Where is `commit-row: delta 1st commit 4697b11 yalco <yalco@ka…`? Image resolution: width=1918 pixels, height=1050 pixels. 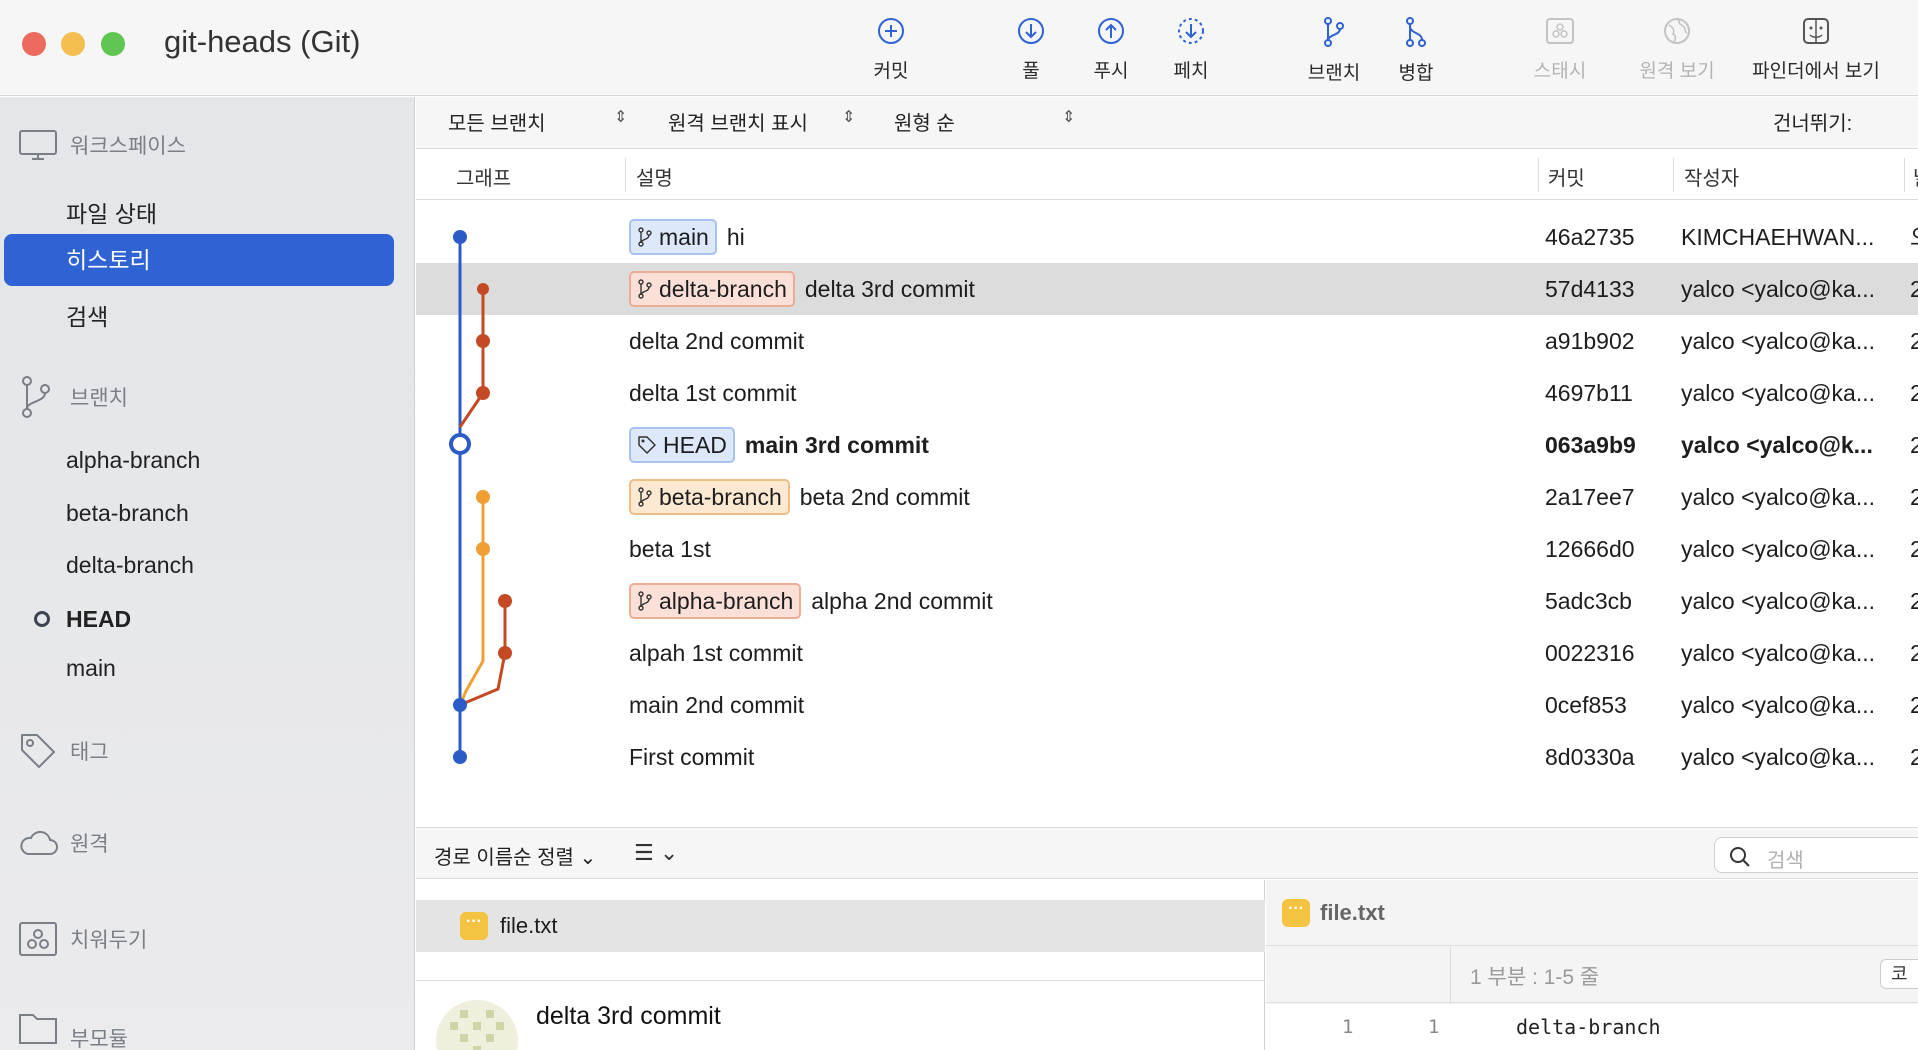
commit-row: delta 1st commit 4697b11 yalco <yalco@ka… is located at coordinates (1167, 393).